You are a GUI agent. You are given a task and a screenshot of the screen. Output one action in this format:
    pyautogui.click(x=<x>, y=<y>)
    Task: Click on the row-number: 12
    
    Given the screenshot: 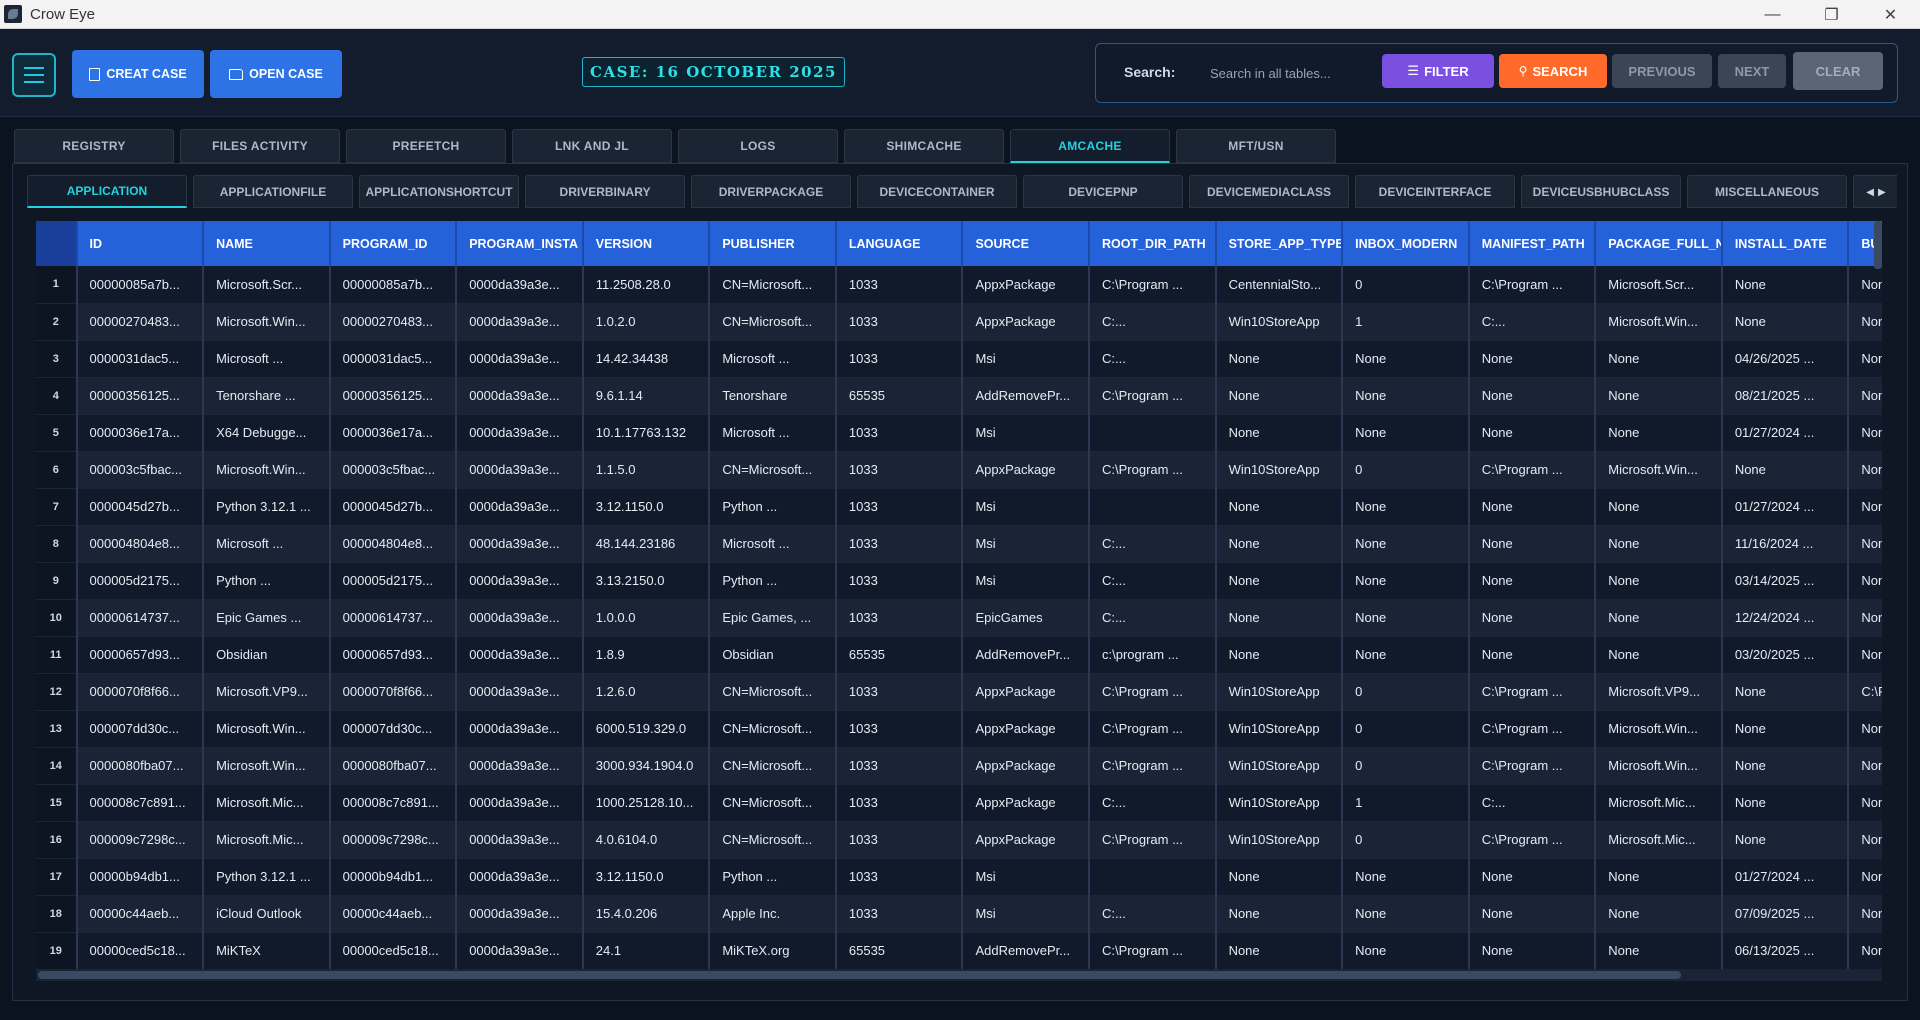 What is the action you would take?
    pyautogui.click(x=57, y=692)
    